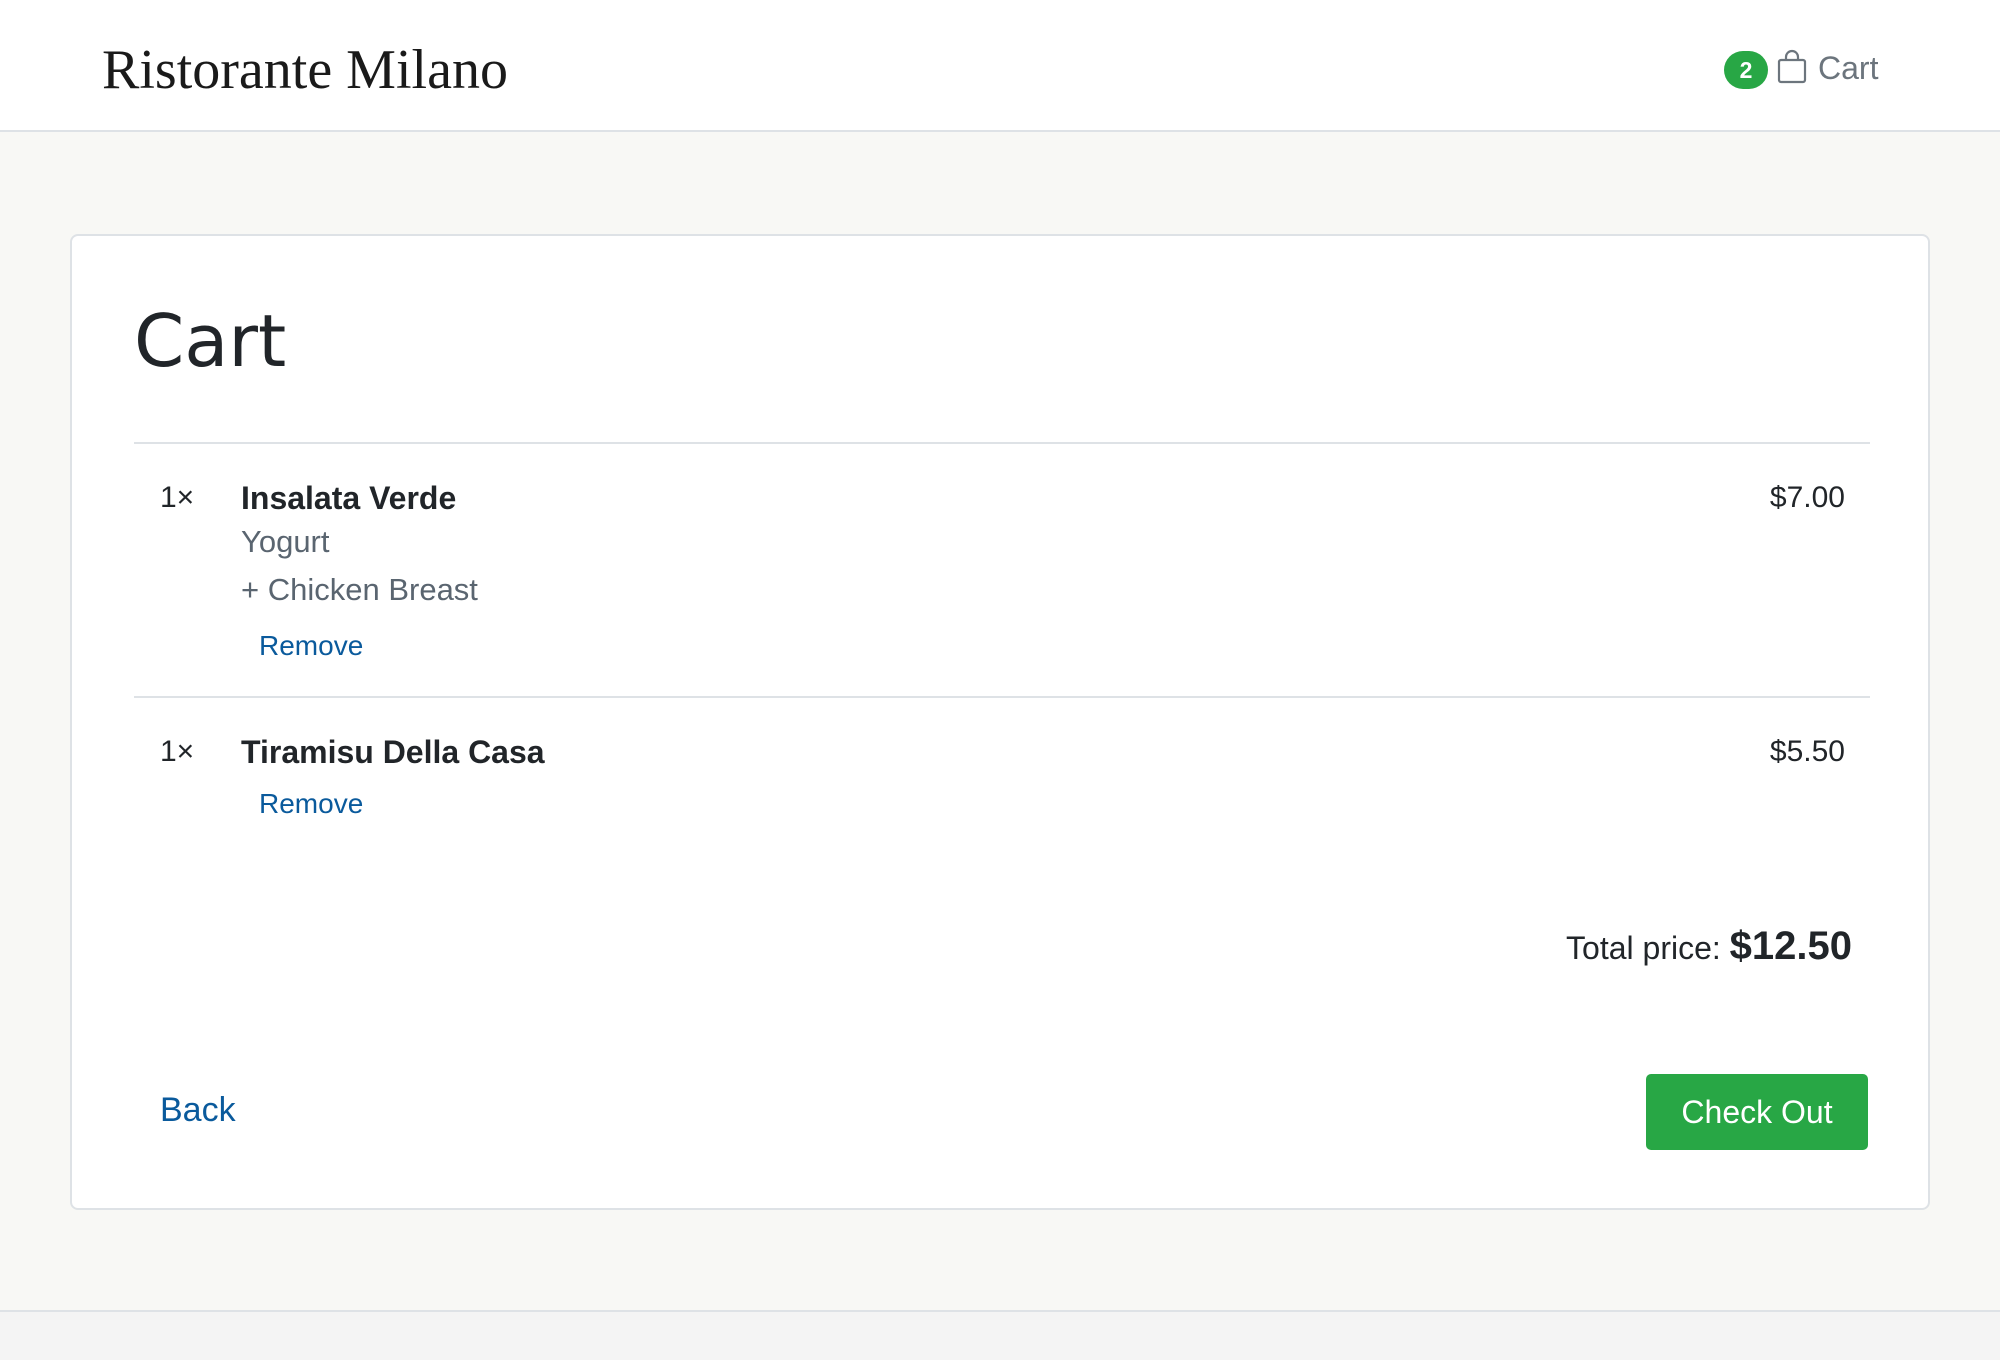  Describe the element at coordinates (1807, 497) in the screenshot. I see `item-price: $7.00` at that location.